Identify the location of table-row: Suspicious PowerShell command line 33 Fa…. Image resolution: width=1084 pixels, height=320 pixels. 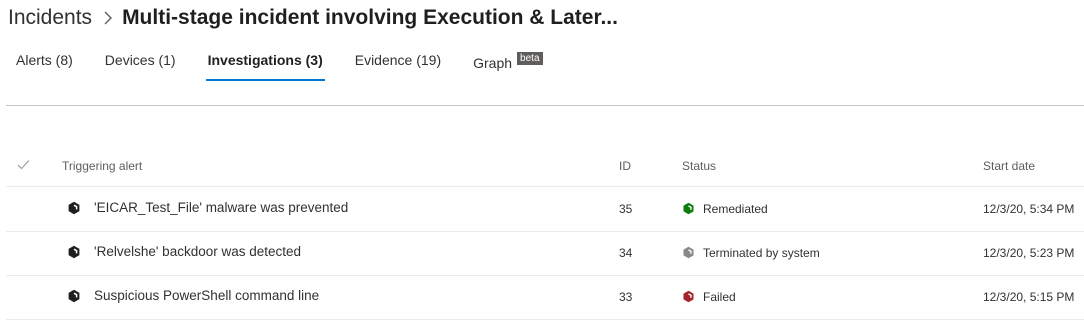
(545, 297).